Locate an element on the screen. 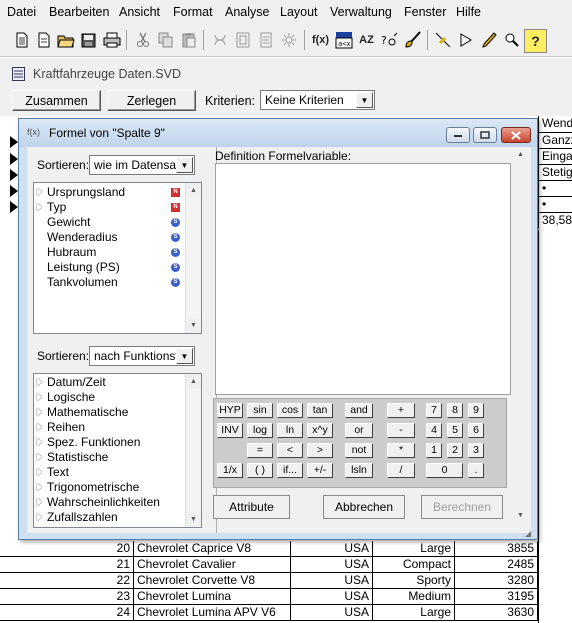 Image resolution: width=572 pixels, height=623 pixels. menu-fenster: Fenster is located at coordinates (425, 12).